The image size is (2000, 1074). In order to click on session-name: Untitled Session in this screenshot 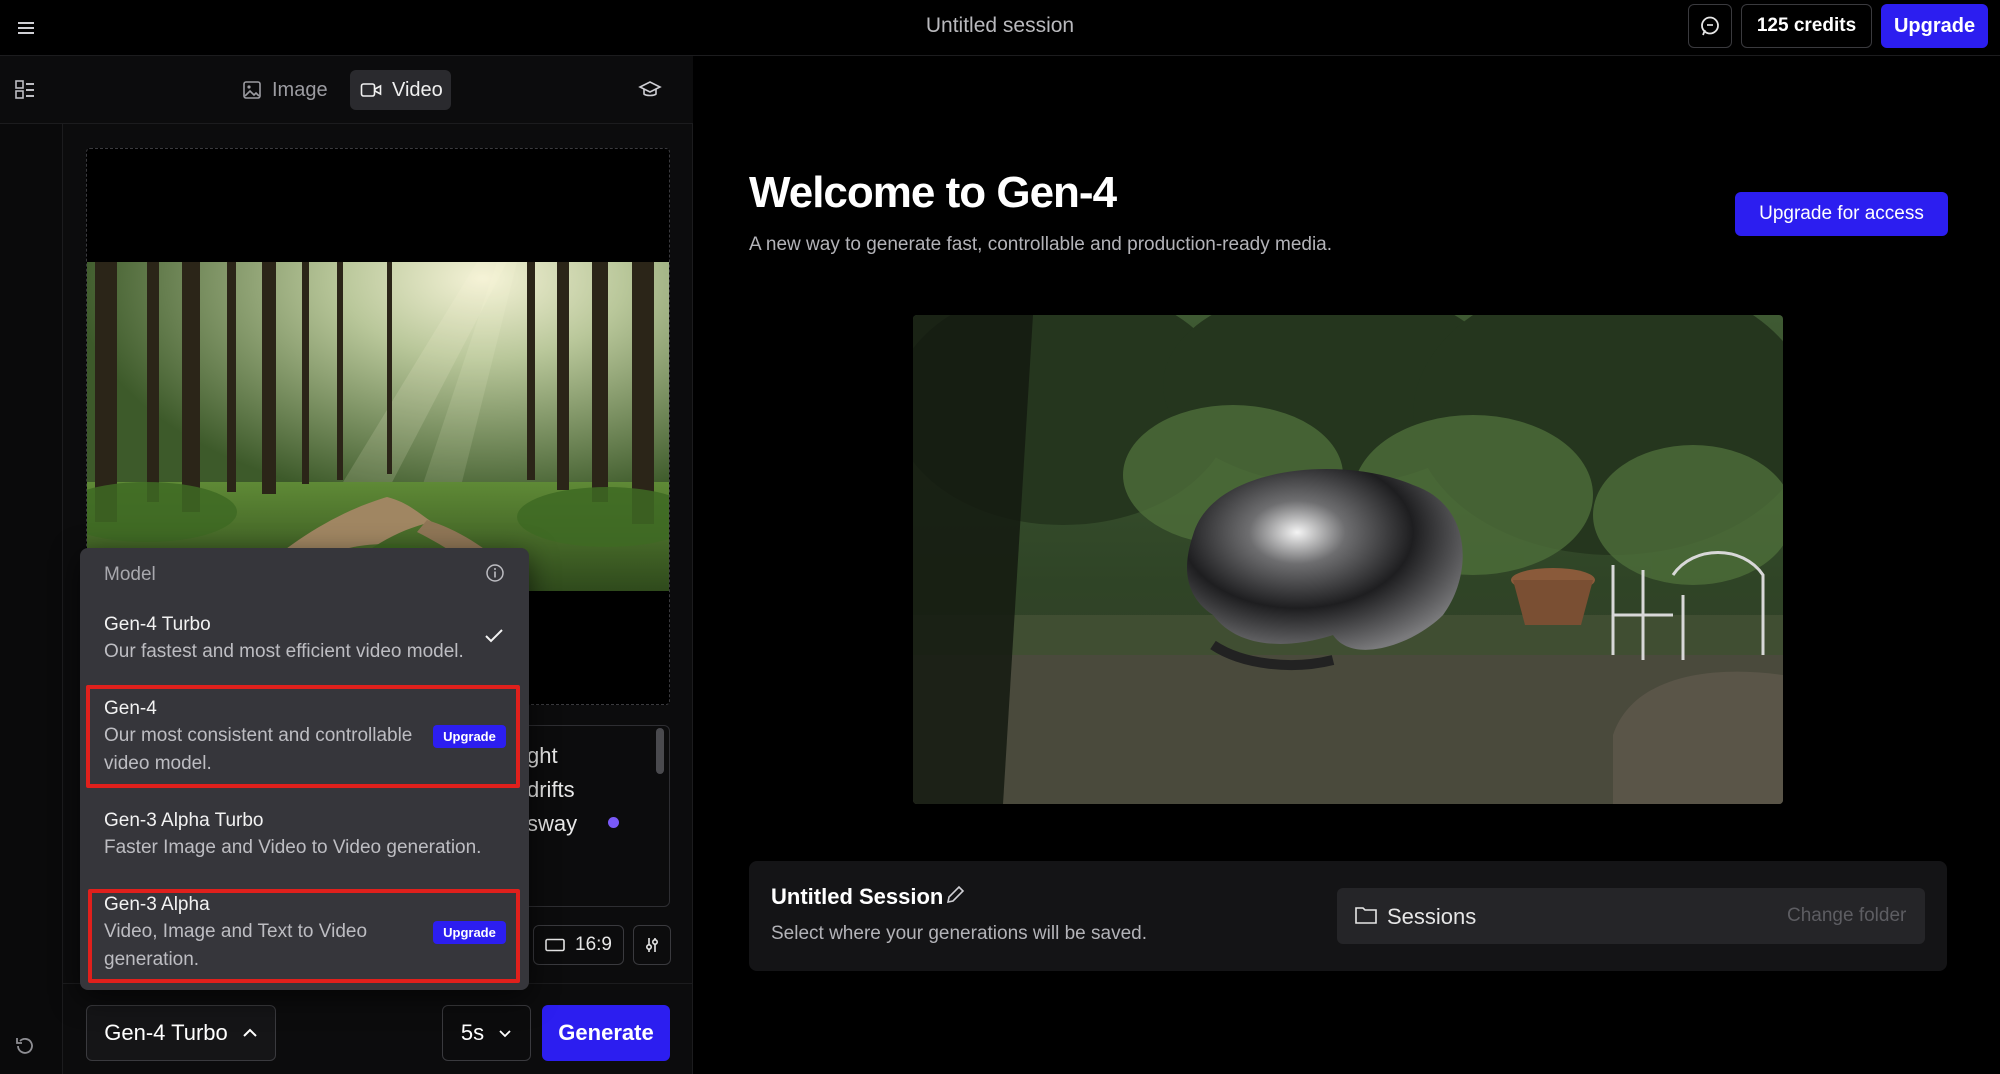, I will do `click(857, 897)`.